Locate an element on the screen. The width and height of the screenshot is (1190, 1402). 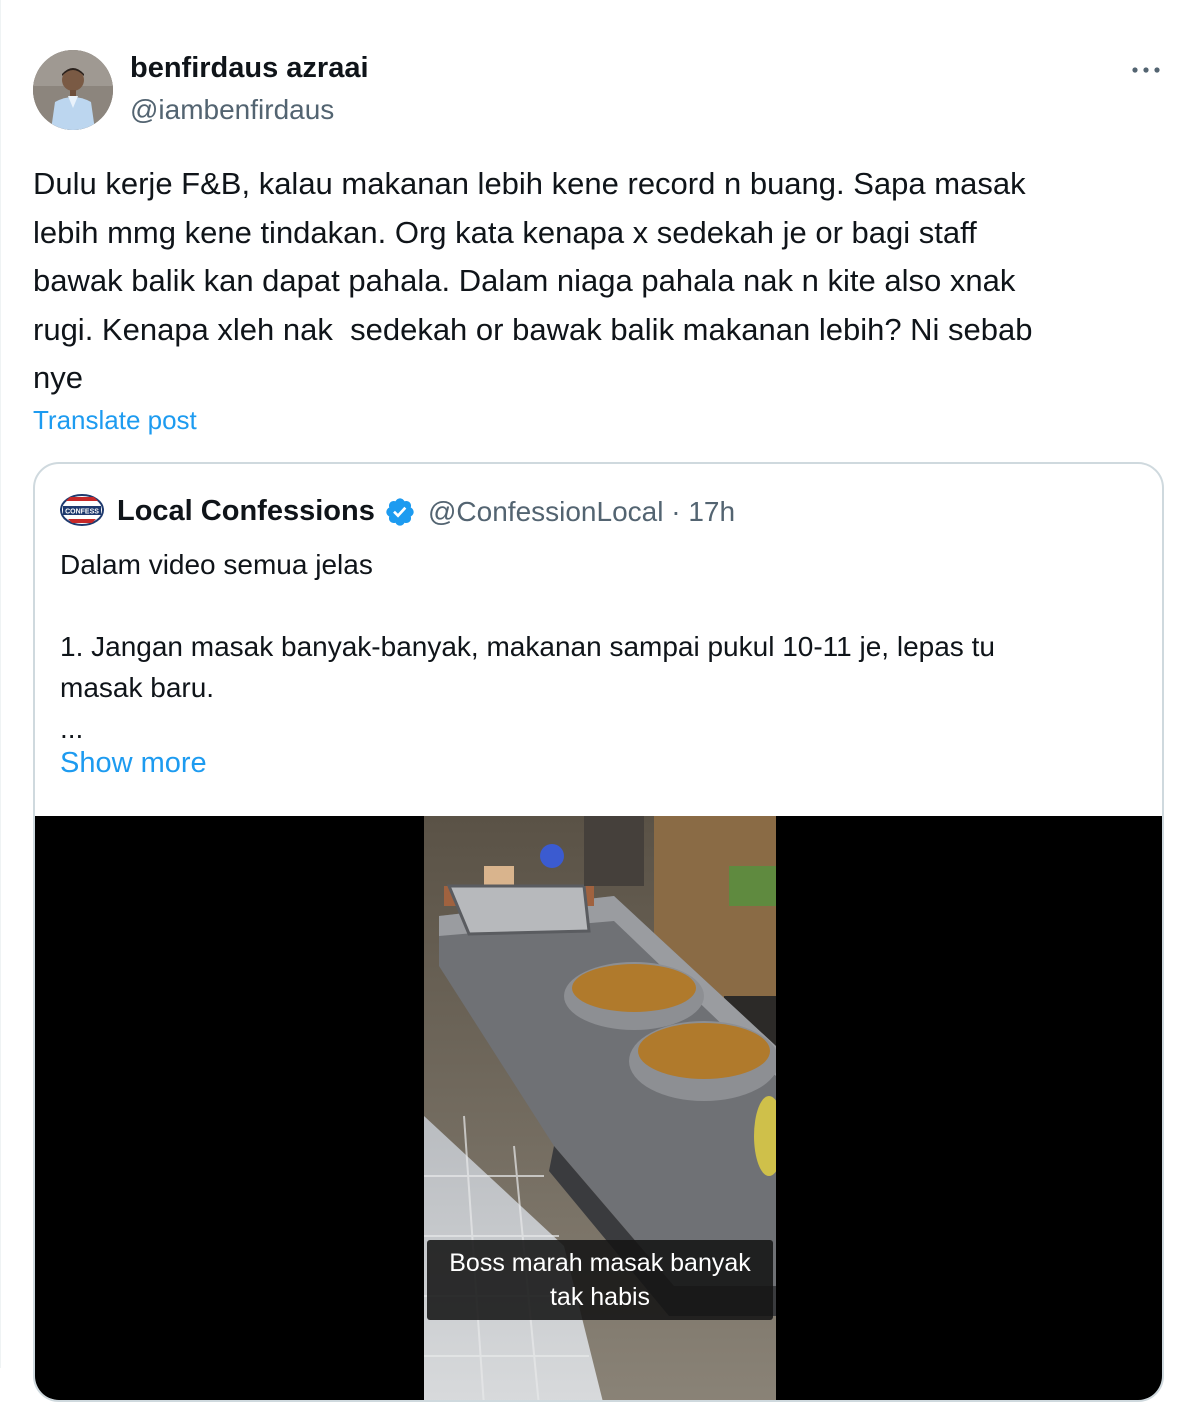
author-handle: @iambenfirdaus is located at coordinates (232, 110).